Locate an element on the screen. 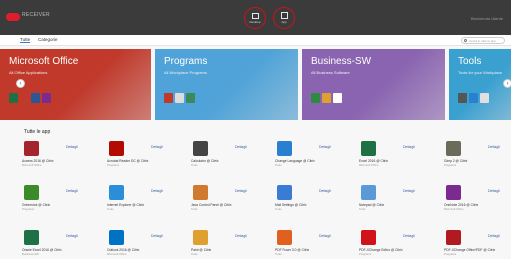  banner-tools: Tools Tools for your Workplace is located at coordinates (480, 84).